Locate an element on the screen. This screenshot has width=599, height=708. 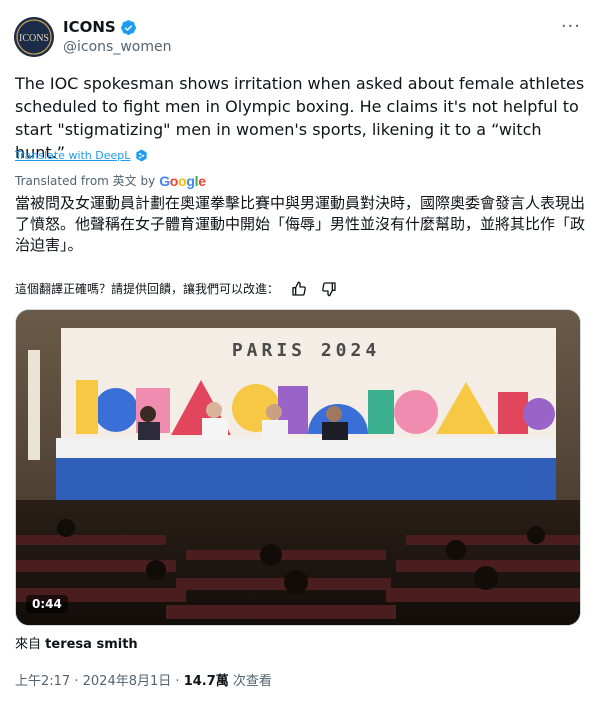
tweet-time: 上午2:17 is located at coordinates (42, 681).